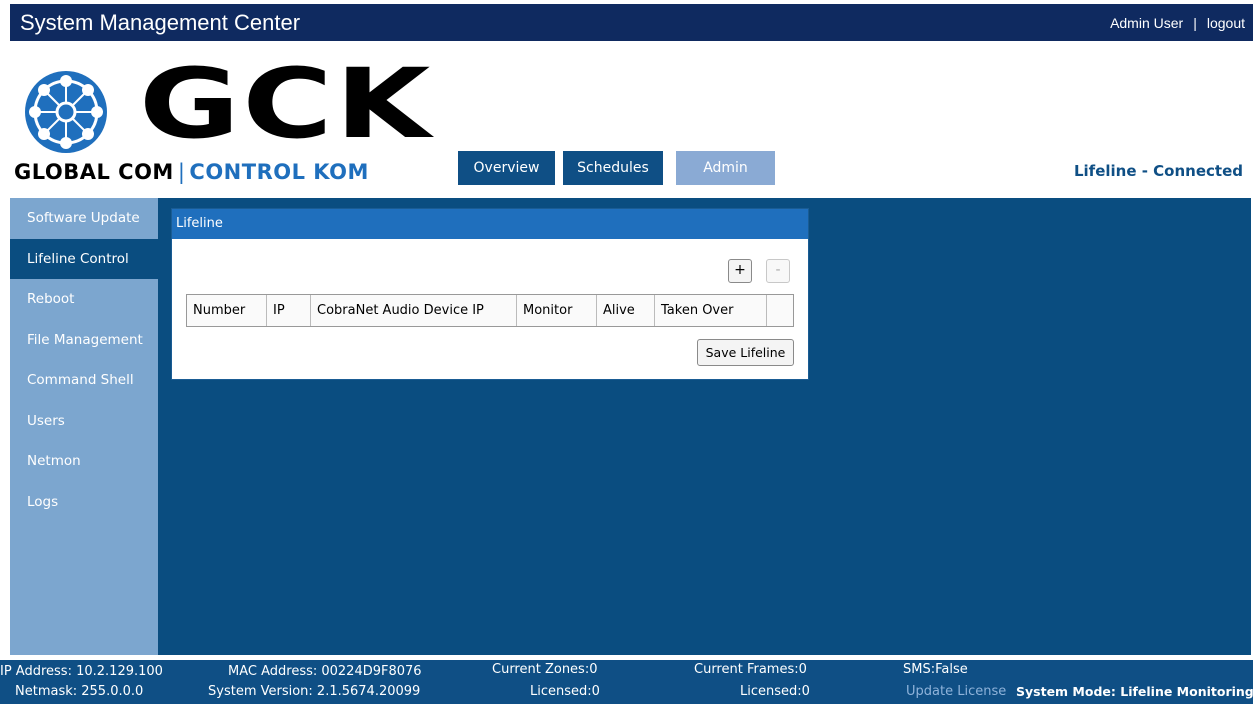 The height and width of the screenshot is (704, 1253). What do you see at coordinates (780, 310) in the screenshot?
I see `column-extra` at bounding box center [780, 310].